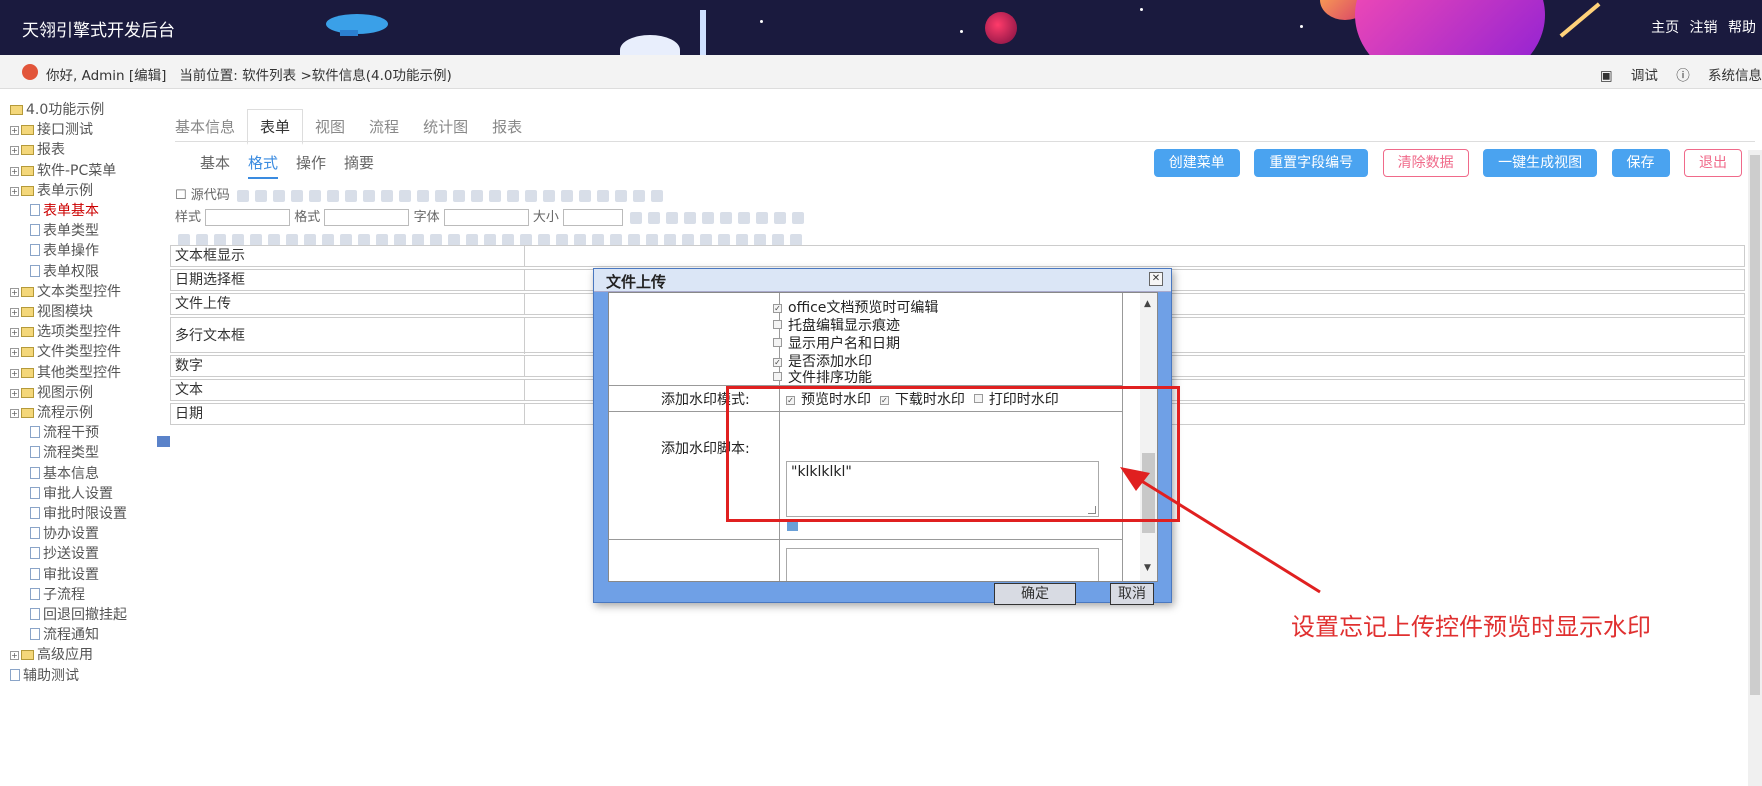 The height and width of the screenshot is (786, 1762). I want to click on size-select, so click(593, 217).